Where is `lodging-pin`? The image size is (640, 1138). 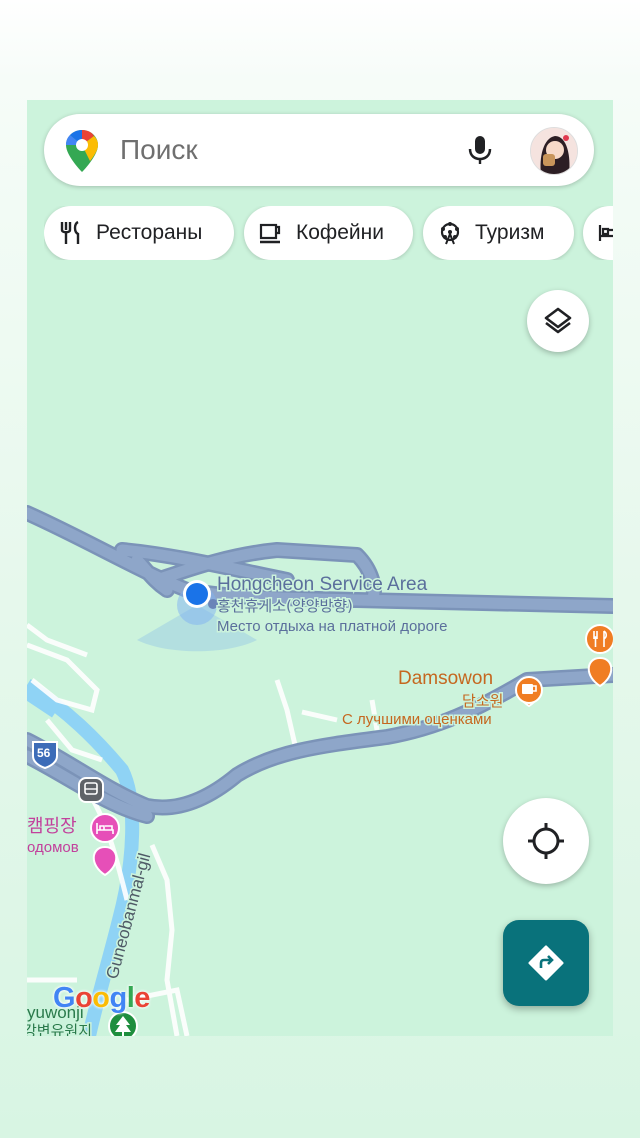
lodging-pin is located at coordinates (105, 845).